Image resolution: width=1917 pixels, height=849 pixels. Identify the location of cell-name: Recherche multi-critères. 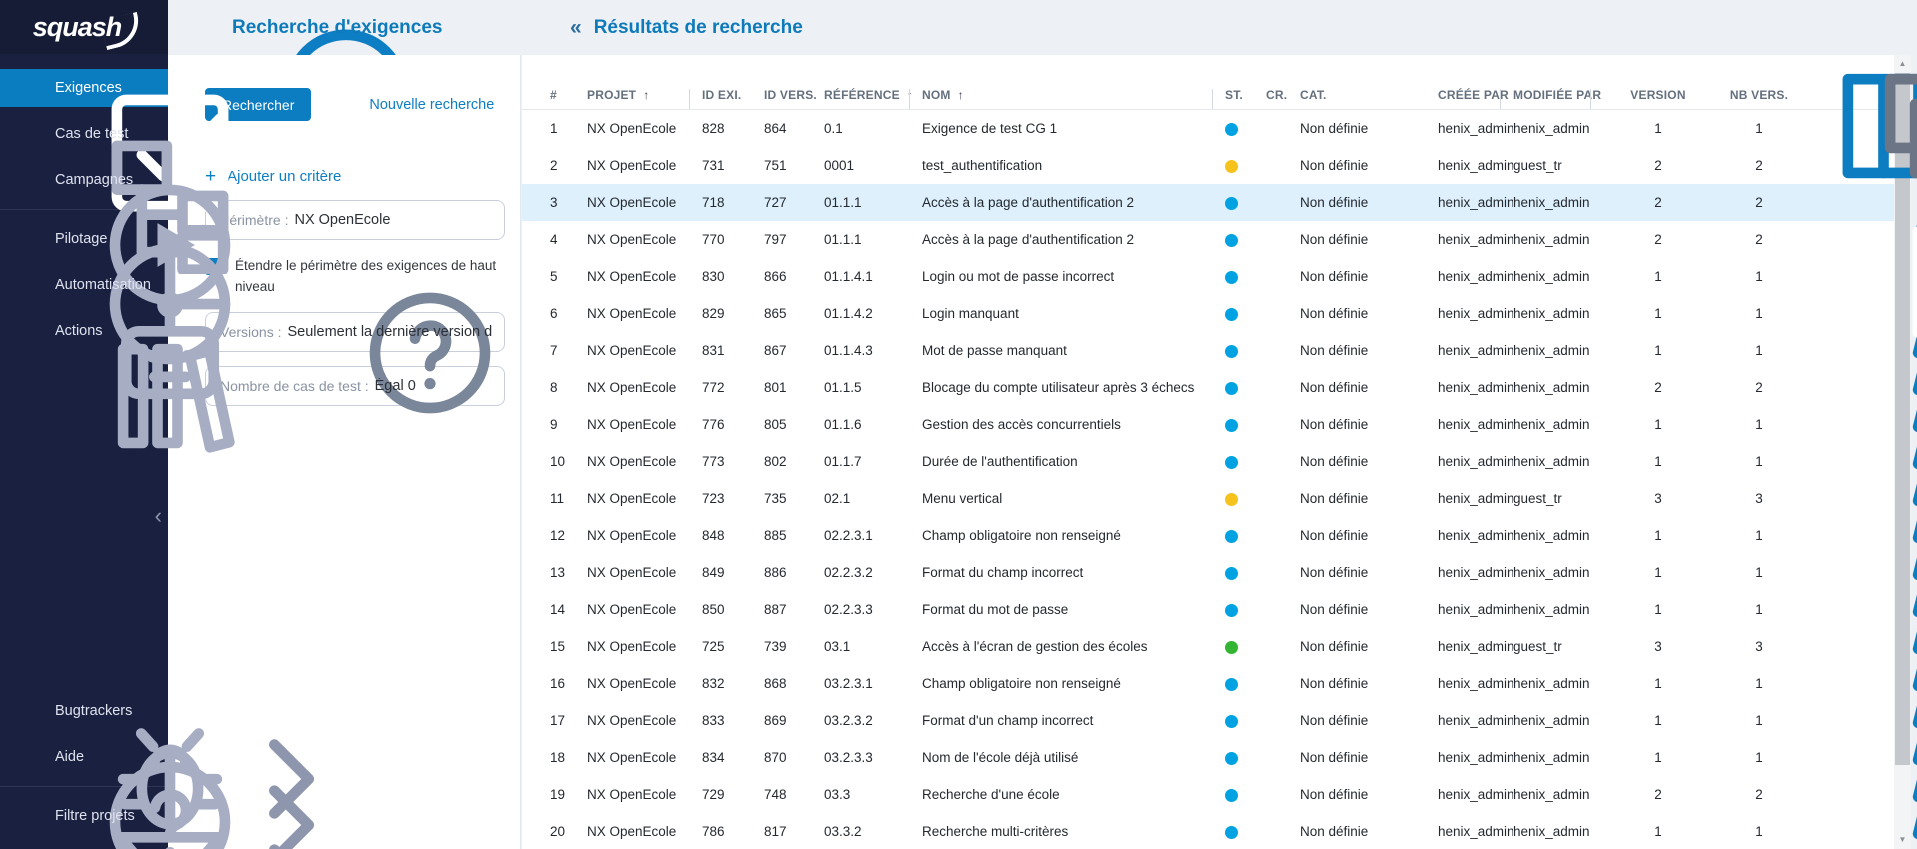
(995, 831).